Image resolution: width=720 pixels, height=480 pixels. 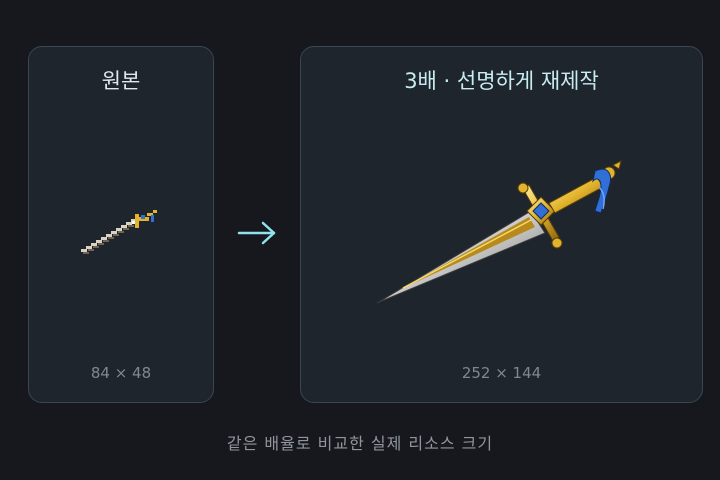 What do you see at coordinates (256, 233) in the screenshot?
I see `arrow-right-icon` at bounding box center [256, 233].